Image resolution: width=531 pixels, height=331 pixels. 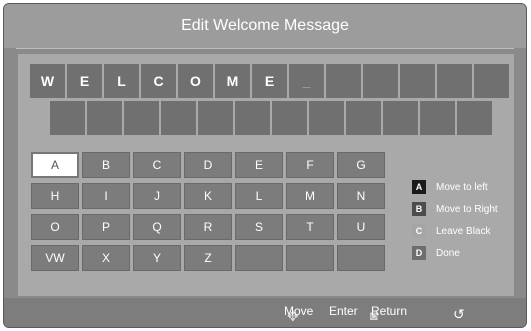 I want to click on key-q: Q, so click(x=157, y=227).